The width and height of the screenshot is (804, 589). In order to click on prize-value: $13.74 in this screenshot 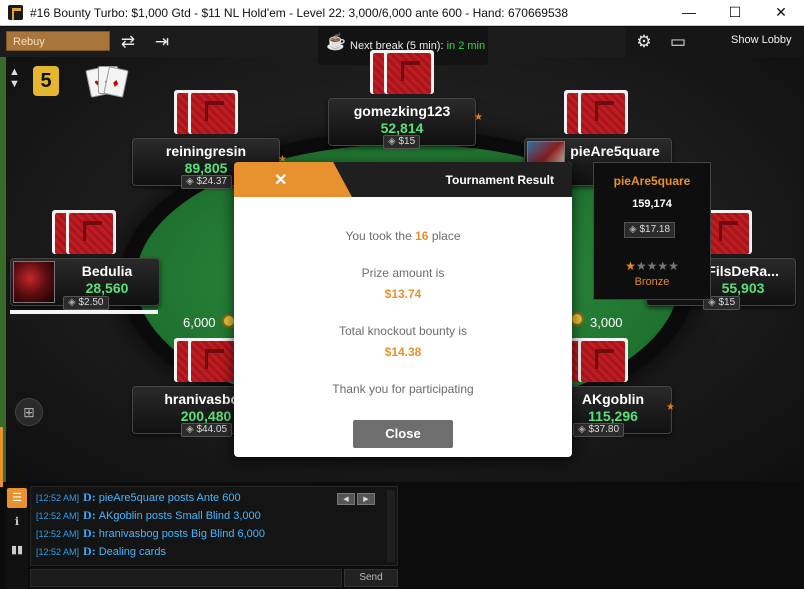, I will do `click(403, 294)`.